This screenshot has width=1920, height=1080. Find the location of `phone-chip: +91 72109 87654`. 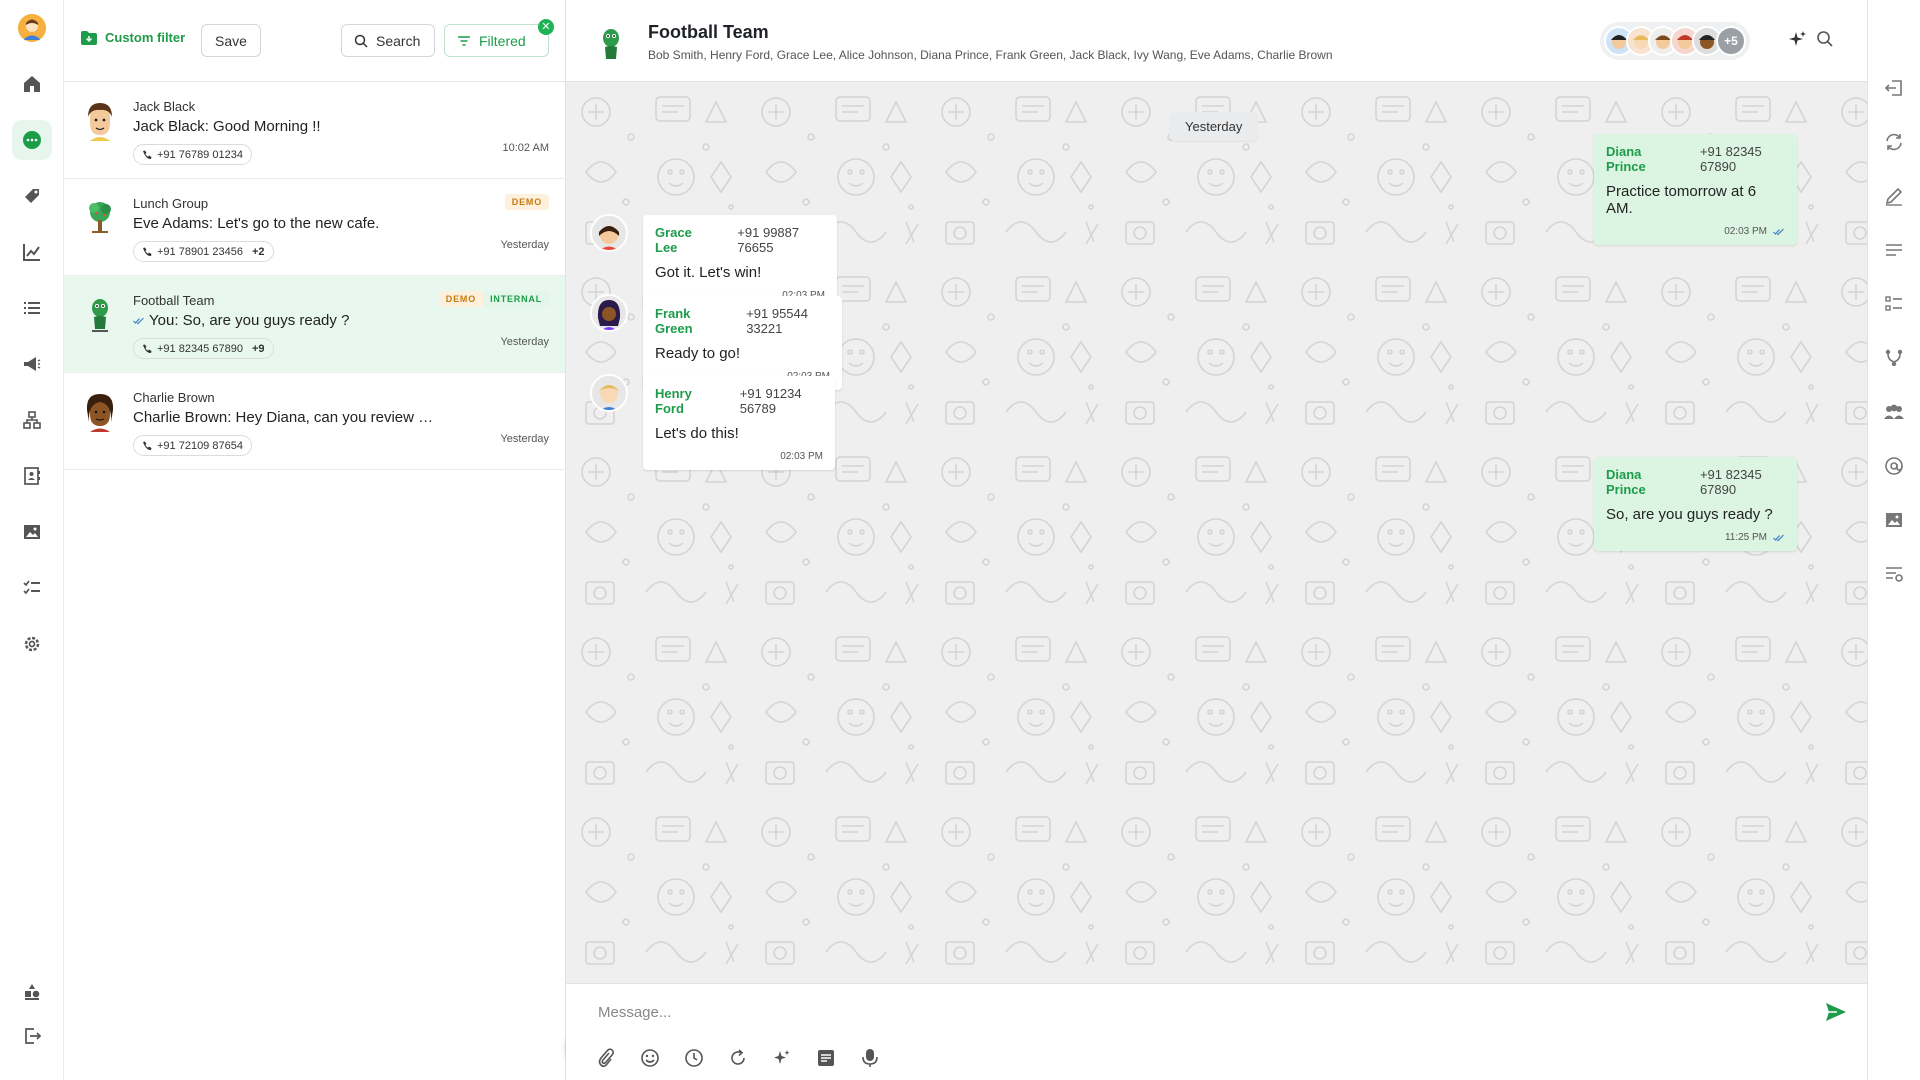

phone-chip: +91 72109 87654 is located at coordinates (192, 445).